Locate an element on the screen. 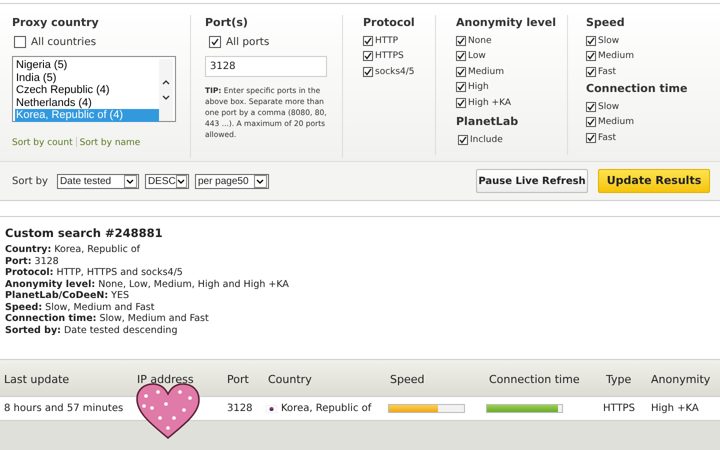 The height and width of the screenshot is (450, 720). filter-title: Port(s) is located at coordinates (227, 23).